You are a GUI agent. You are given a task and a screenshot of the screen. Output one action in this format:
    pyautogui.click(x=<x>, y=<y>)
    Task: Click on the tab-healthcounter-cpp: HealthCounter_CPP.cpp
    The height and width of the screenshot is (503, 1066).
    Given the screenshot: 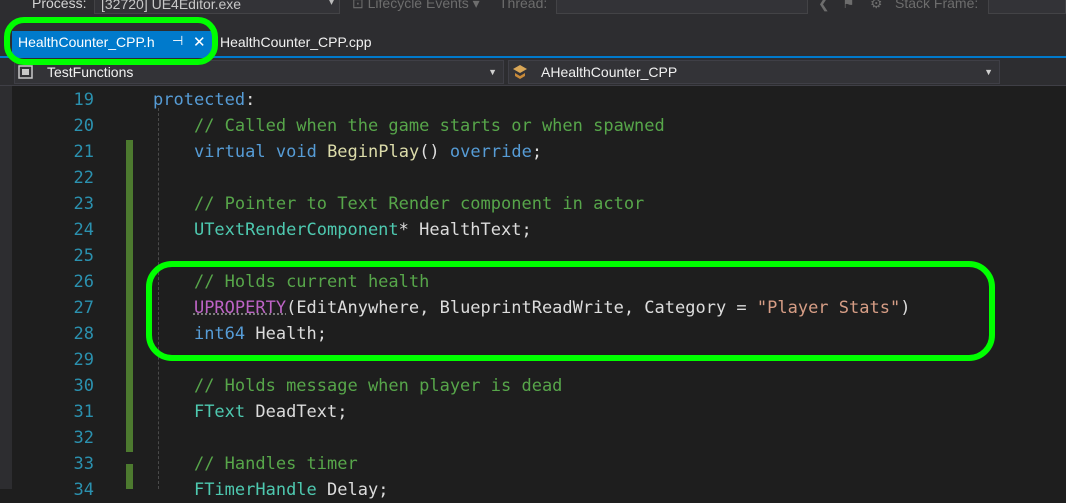 What is the action you would take?
    pyautogui.click(x=296, y=42)
    